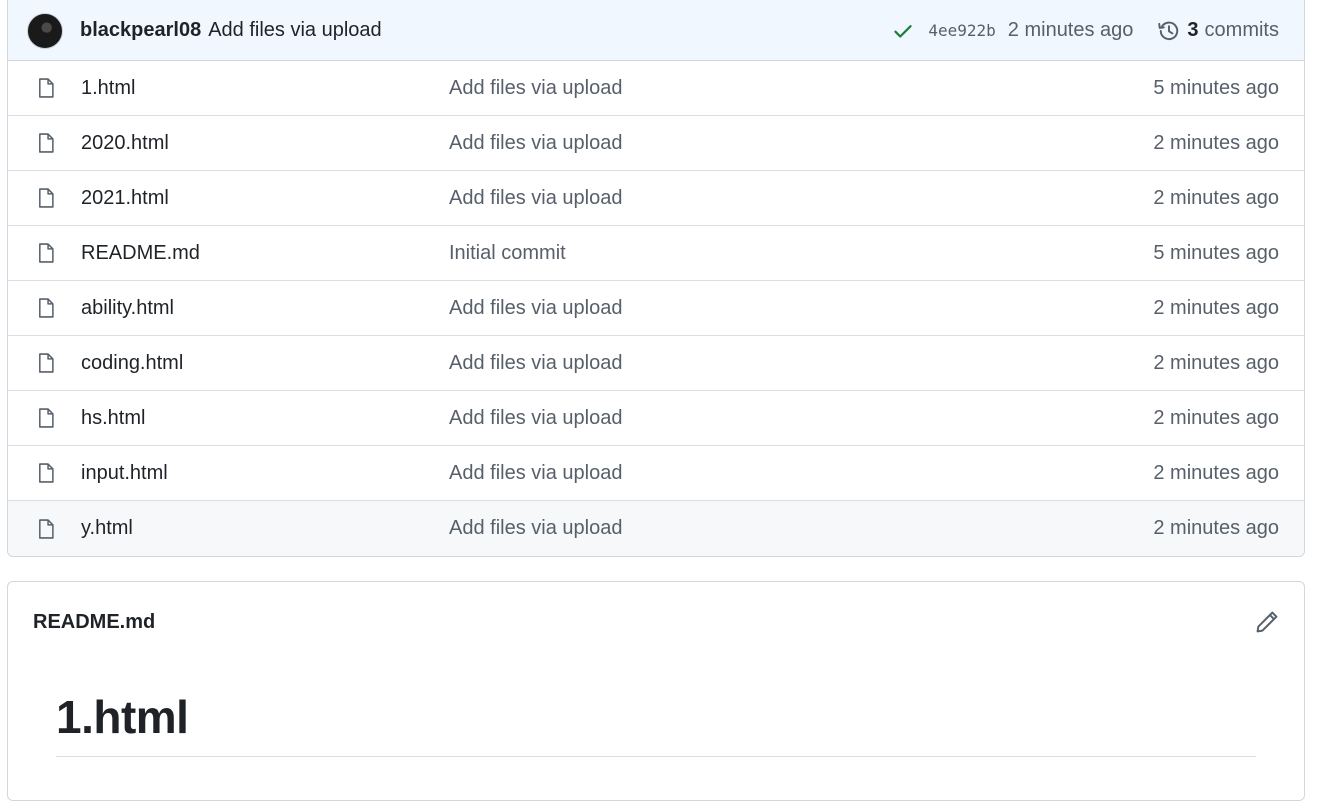  What do you see at coordinates (294, 30) in the screenshot?
I see `commit-message-link: Add files via upload` at bounding box center [294, 30].